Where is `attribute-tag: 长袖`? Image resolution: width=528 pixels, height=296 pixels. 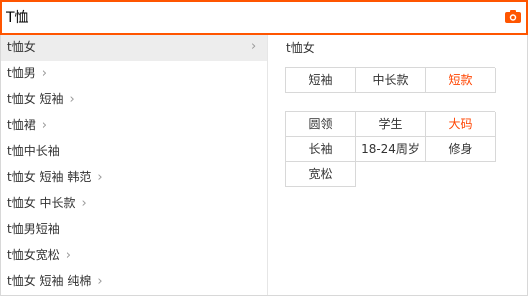
attribute-tag: 长袖 is located at coordinates (321, 149).